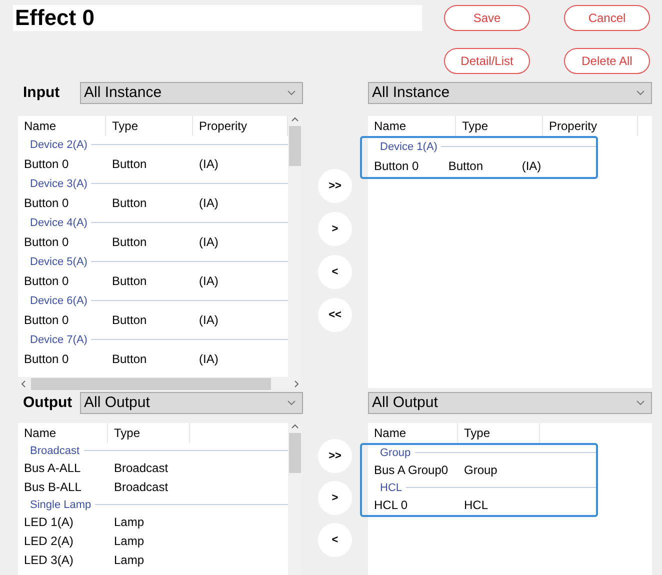  I want to click on group-title: Device 7(A), so click(59, 340).